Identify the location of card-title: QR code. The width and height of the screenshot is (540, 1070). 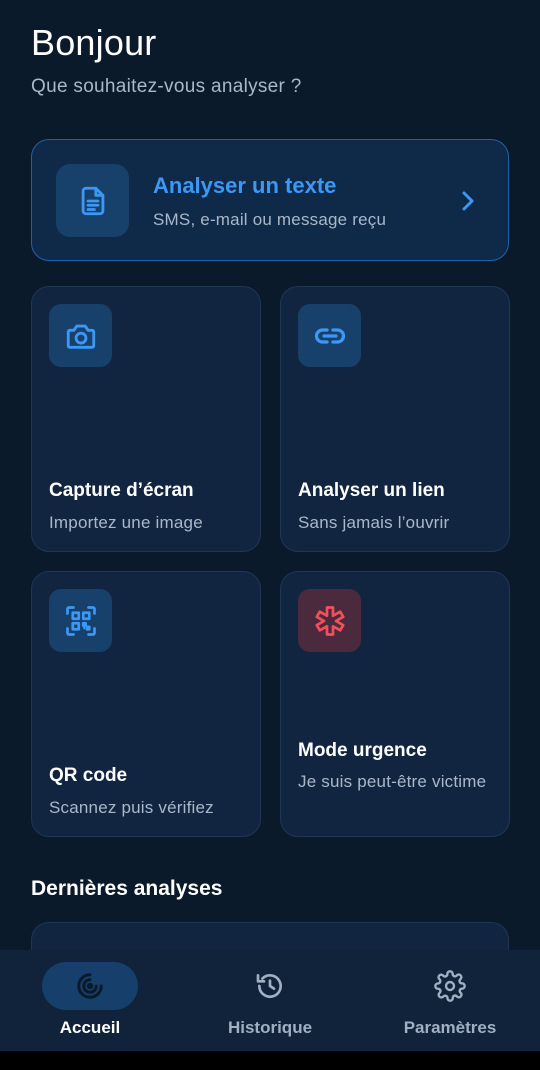
(88, 775).